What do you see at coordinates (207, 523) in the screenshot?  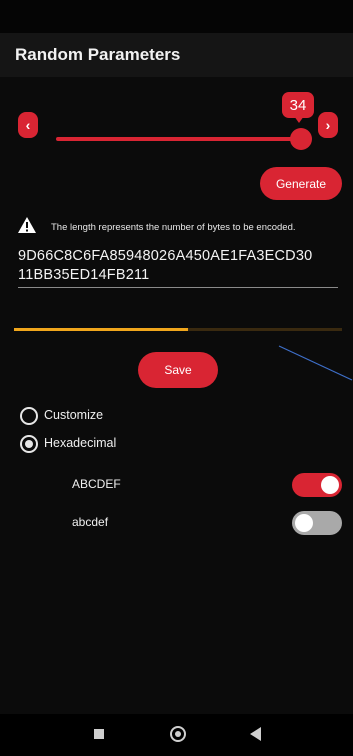 I see `lowercase-option: abcdef` at bounding box center [207, 523].